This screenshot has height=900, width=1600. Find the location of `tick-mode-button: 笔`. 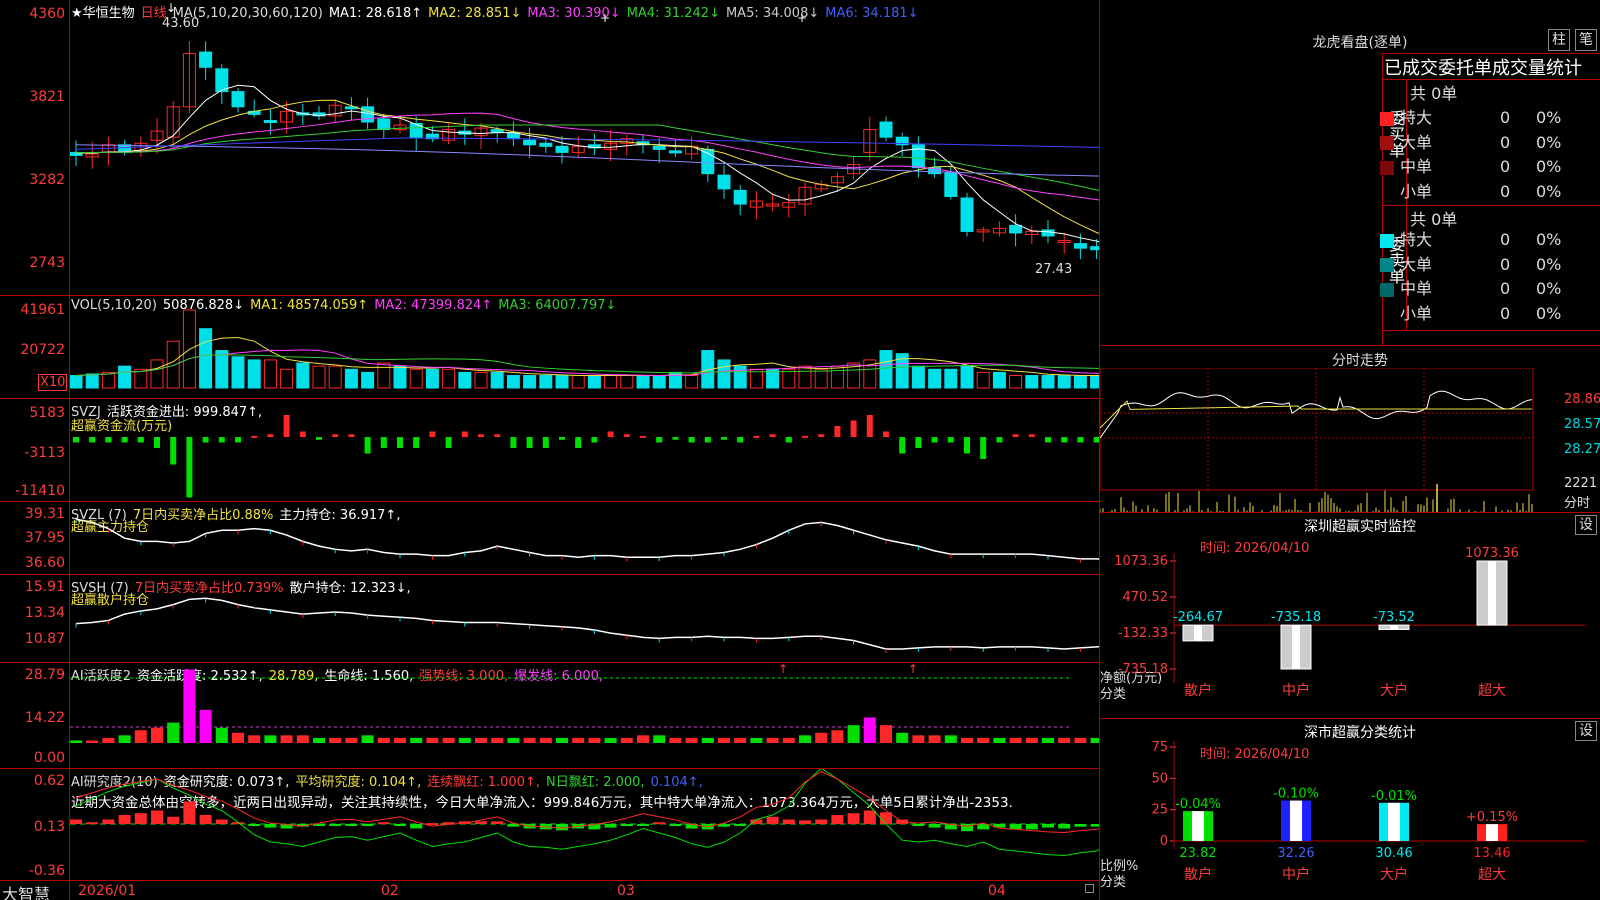

tick-mode-button: 笔 is located at coordinates (1586, 40).